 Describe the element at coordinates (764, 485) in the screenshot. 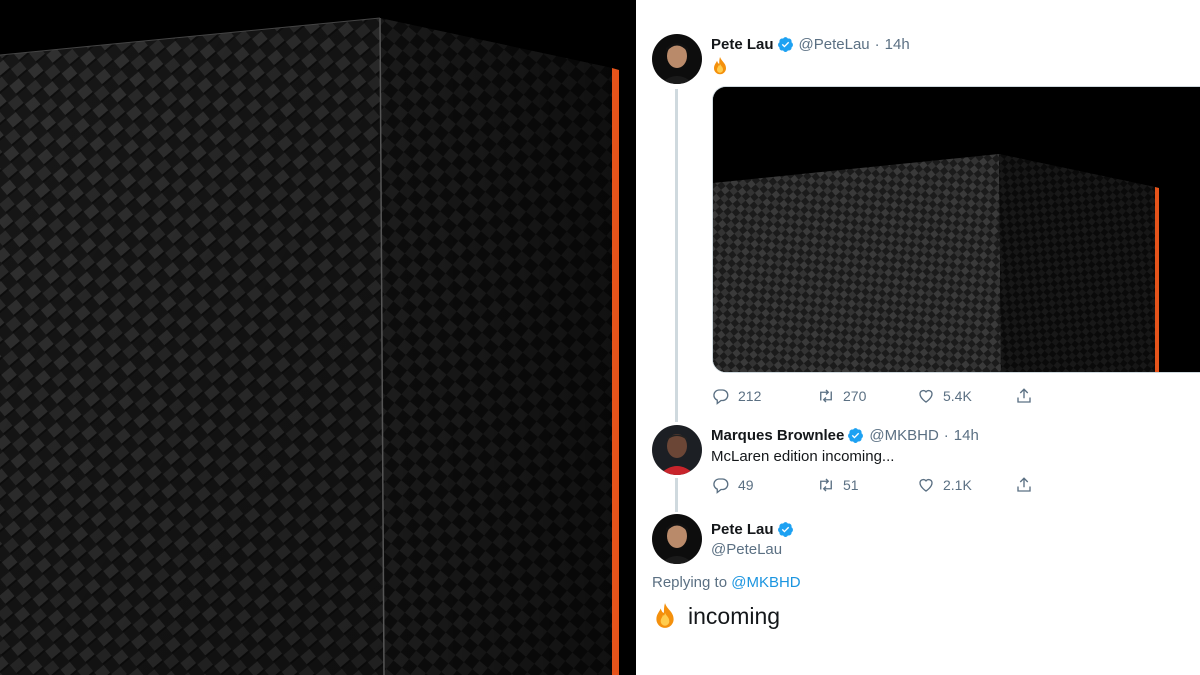

I see `reply-button: 49` at that location.